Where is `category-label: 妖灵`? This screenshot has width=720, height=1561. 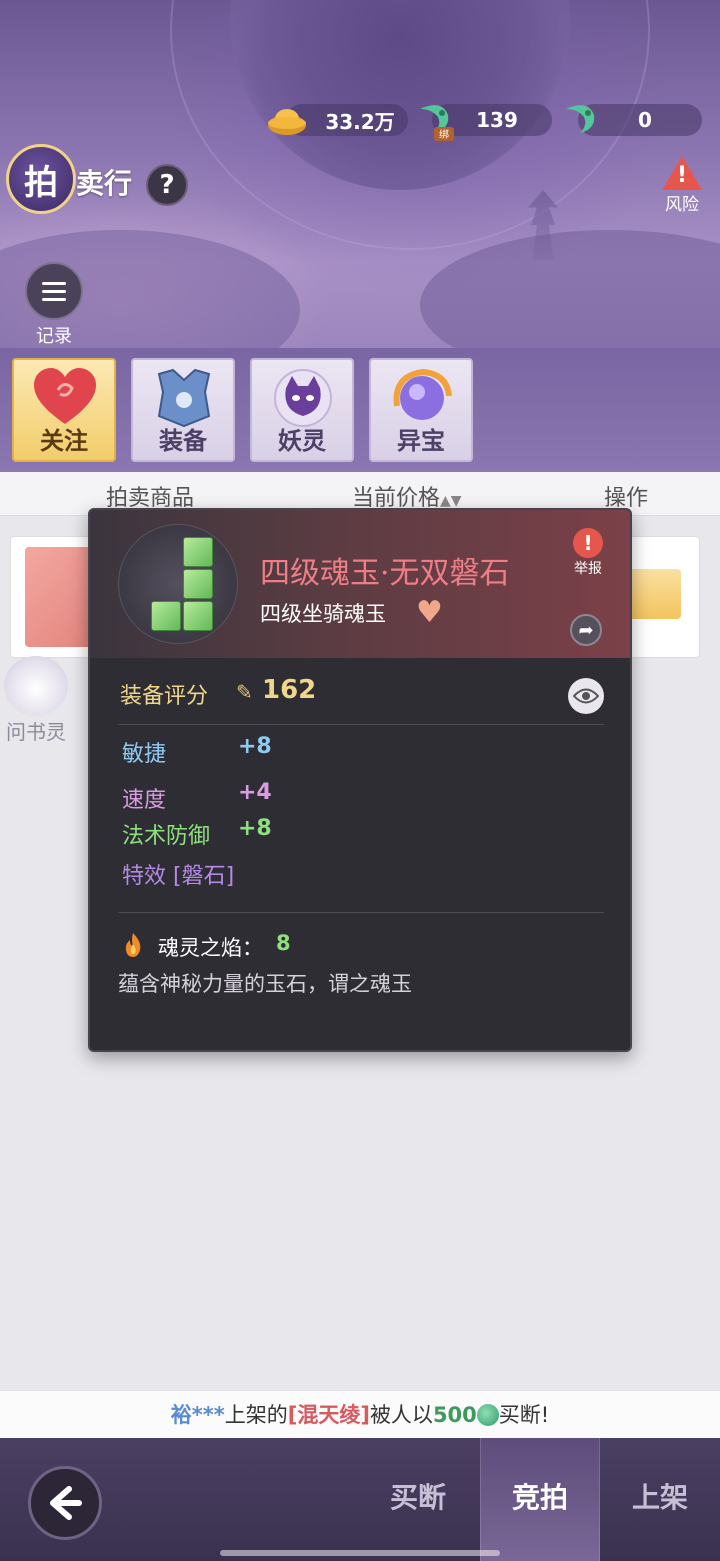
category-label: 妖灵 is located at coordinates (302, 441).